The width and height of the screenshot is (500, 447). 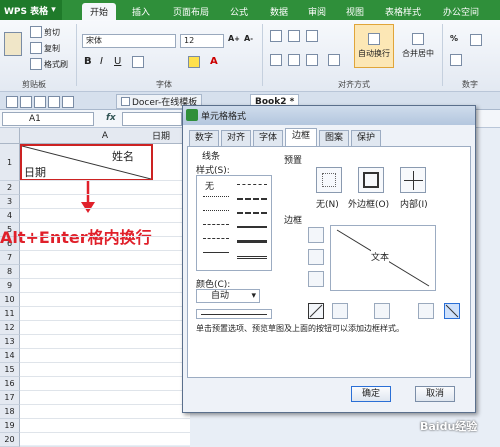 I want to click on line-style-list: 无, so click(x=234, y=223).